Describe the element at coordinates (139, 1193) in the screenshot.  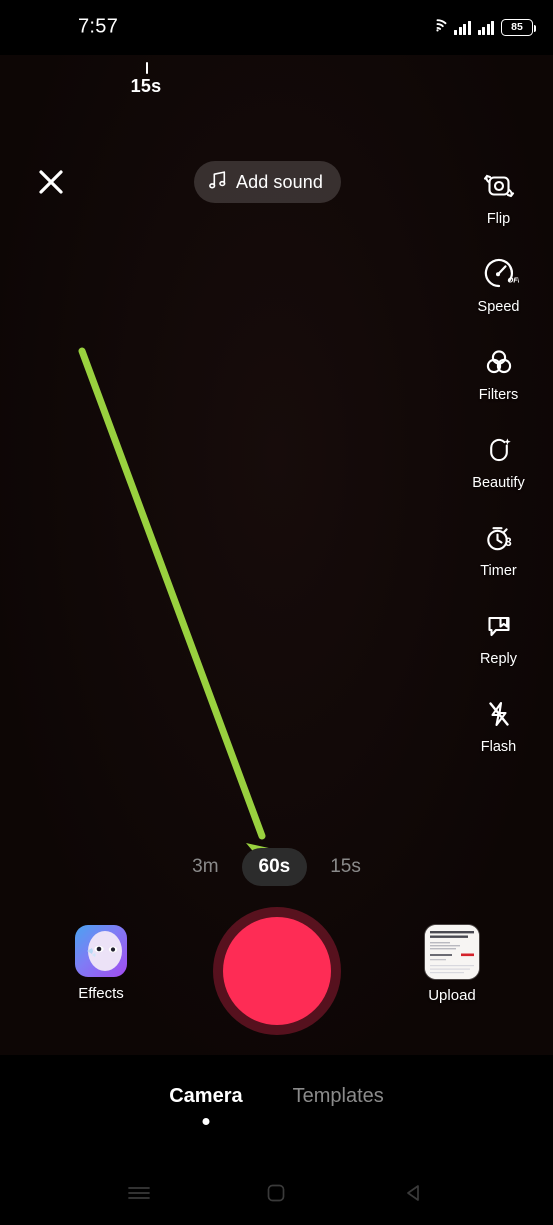
I see `recents-menu-icon` at that location.